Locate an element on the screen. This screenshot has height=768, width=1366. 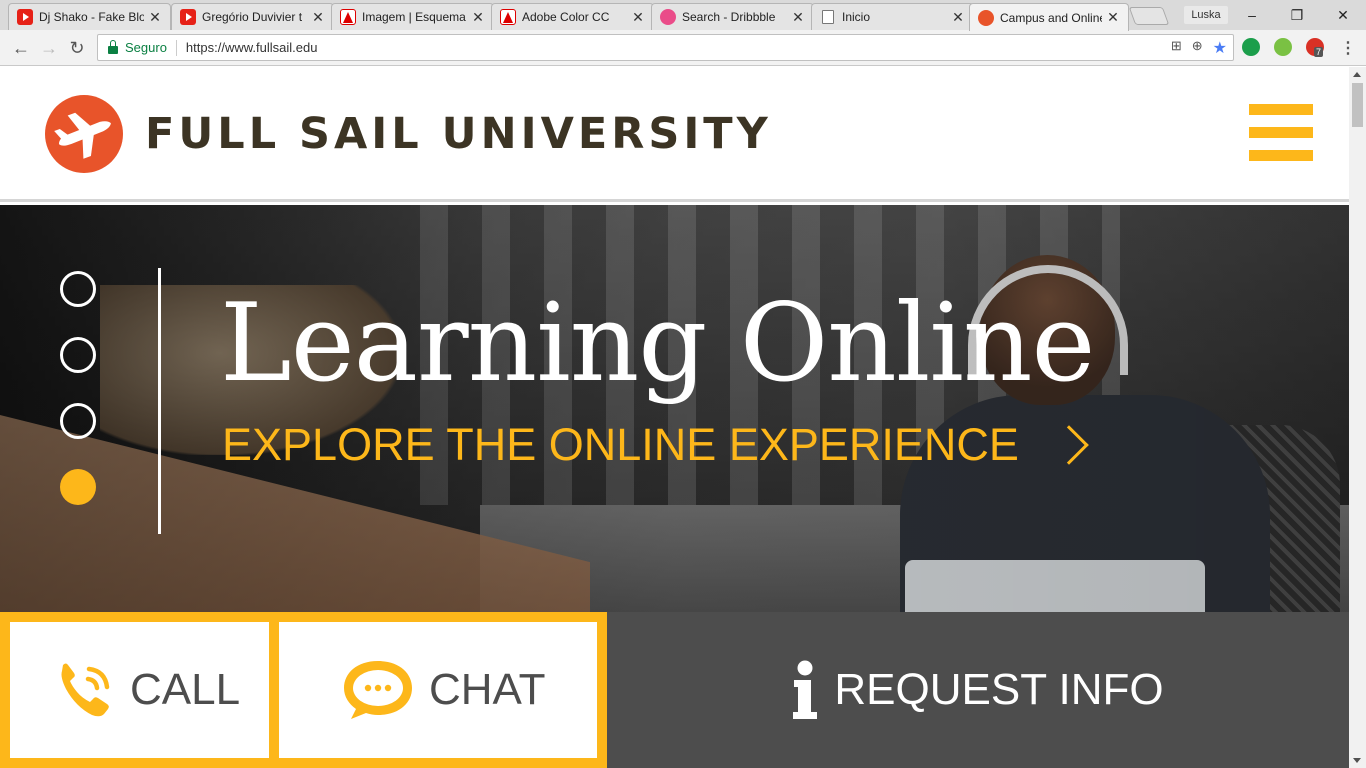
zoom-icon: ⊕ is located at coordinates (1197, 48).